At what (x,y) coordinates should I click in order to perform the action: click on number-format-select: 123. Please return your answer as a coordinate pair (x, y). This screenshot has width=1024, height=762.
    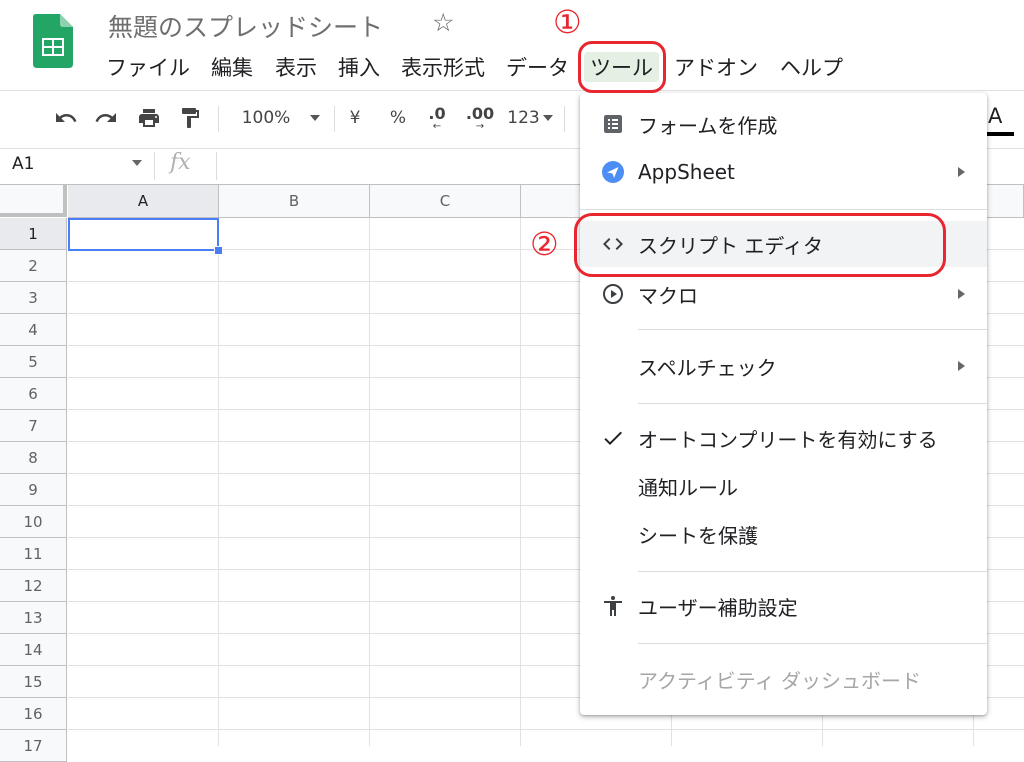
    Looking at the image, I should click on (530, 118).